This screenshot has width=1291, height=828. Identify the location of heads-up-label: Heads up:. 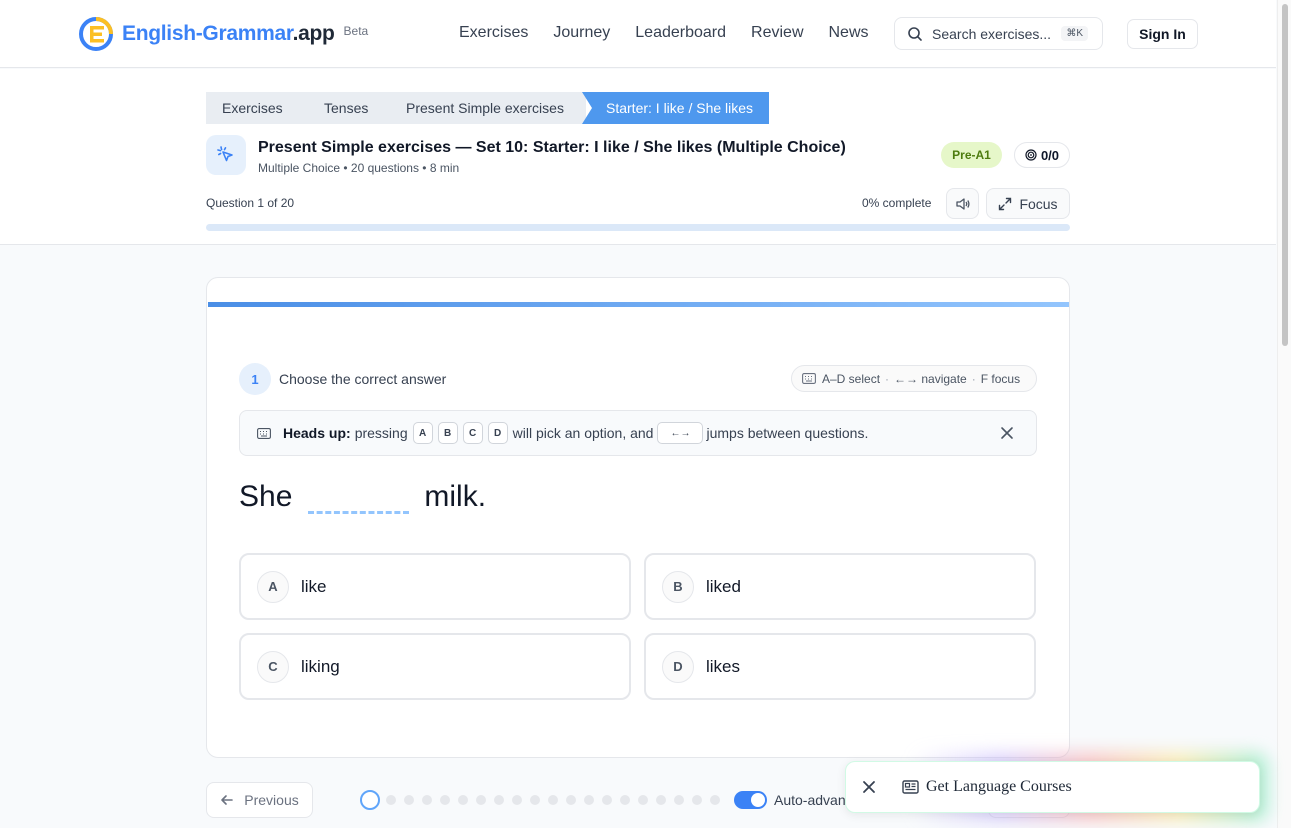
(317, 433).